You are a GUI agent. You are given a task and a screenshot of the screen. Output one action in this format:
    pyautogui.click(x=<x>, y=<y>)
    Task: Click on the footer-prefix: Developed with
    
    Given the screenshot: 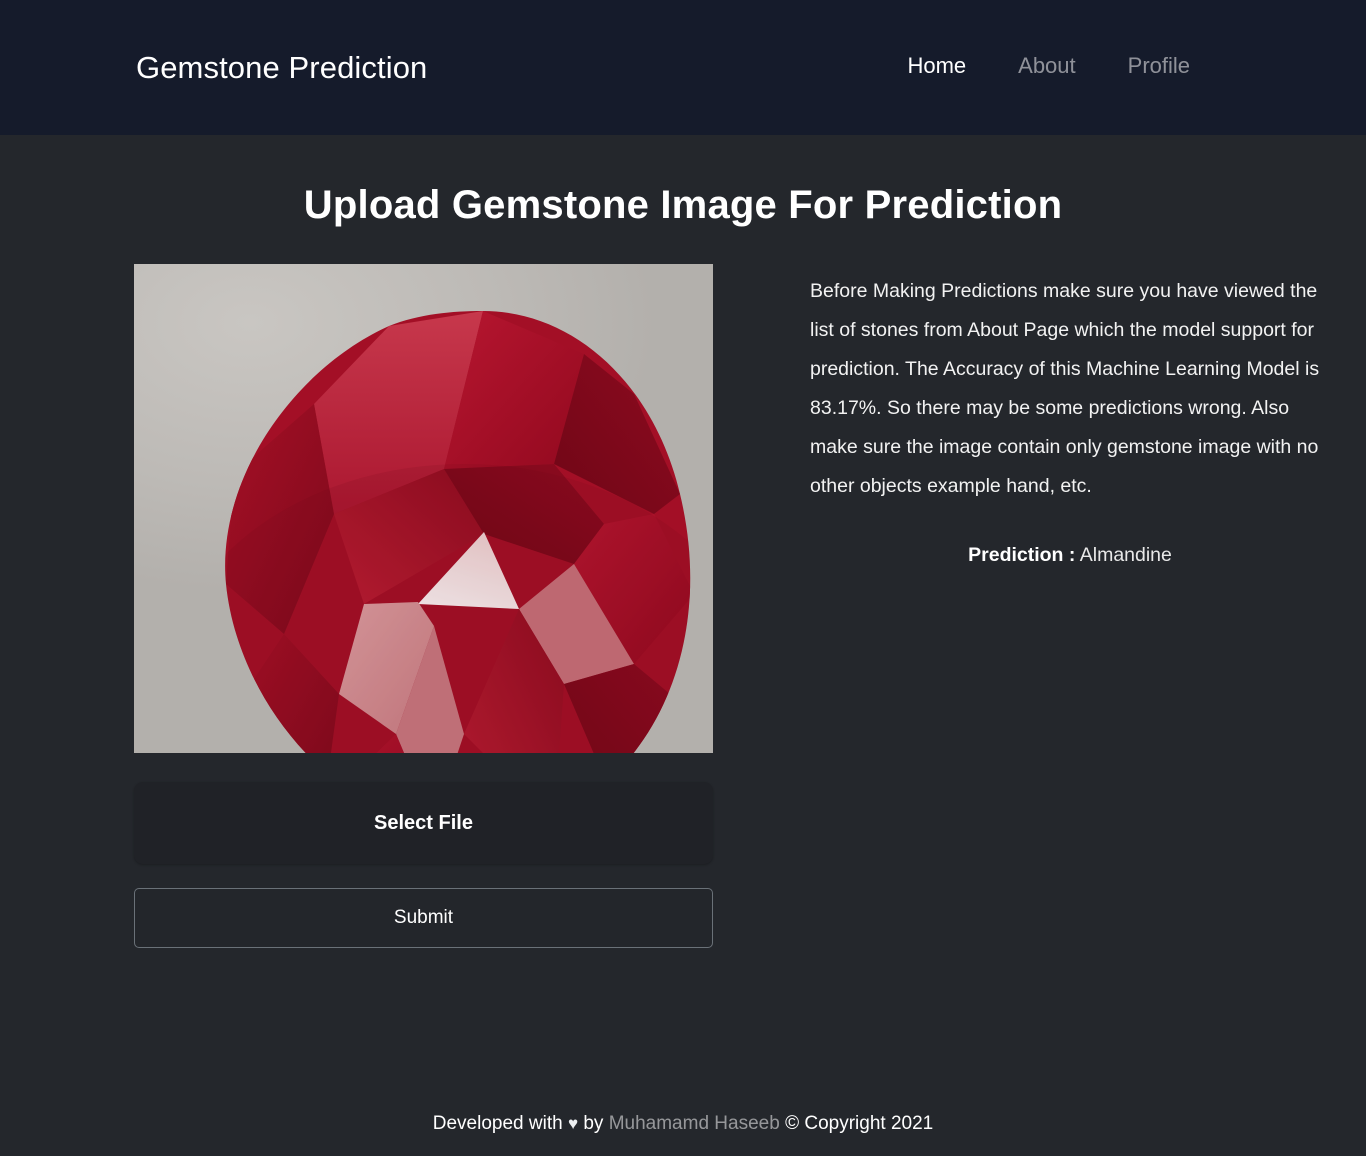 What is the action you would take?
    pyautogui.click(x=497, y=1123)
    